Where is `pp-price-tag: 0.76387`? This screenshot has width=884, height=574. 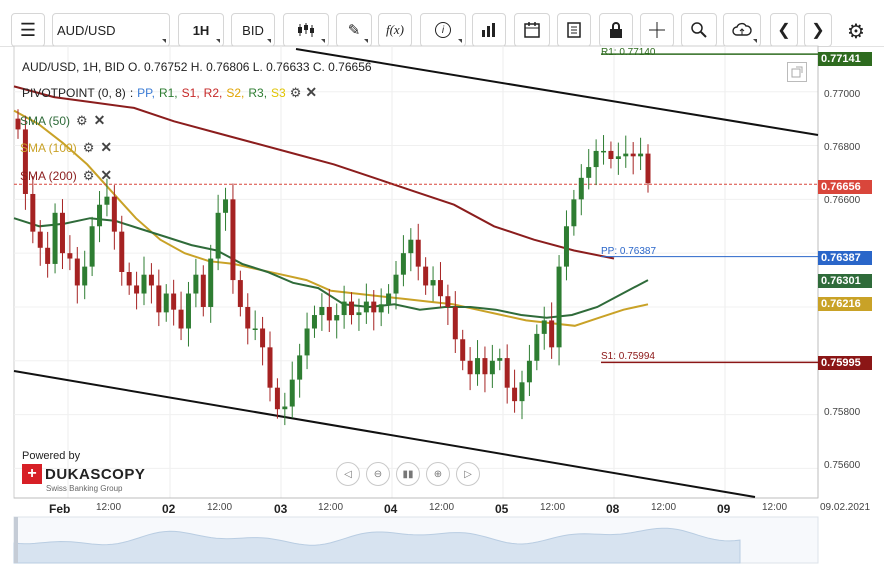
pp-price-tag: 0.76387 is located at coordinates (845, 258).